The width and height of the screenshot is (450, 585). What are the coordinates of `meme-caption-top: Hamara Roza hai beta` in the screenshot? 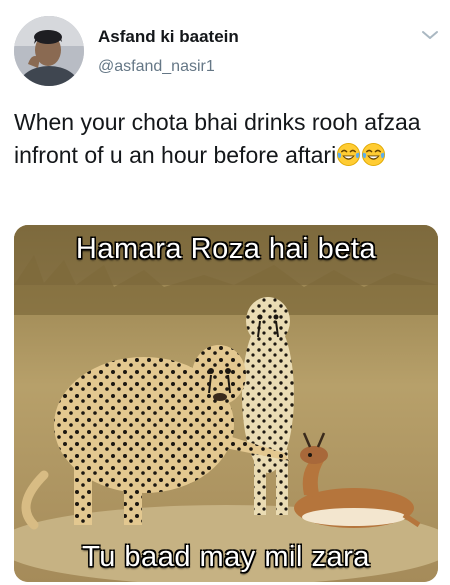 It's located at (226, 249).